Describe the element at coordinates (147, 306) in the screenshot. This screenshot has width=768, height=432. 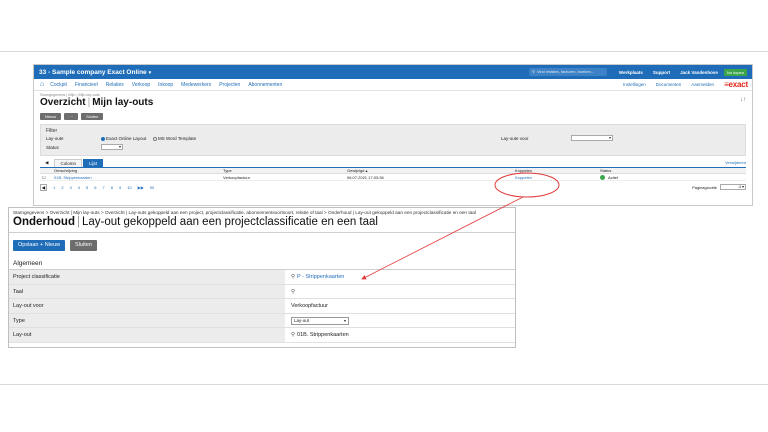
I see `field-label: Lay-out voor` at that location.